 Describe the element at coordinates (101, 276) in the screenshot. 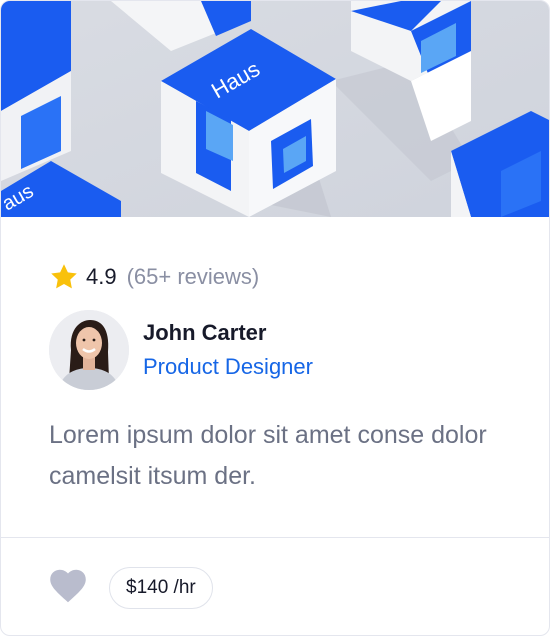

I see `rating-score: 4.9` at that location.